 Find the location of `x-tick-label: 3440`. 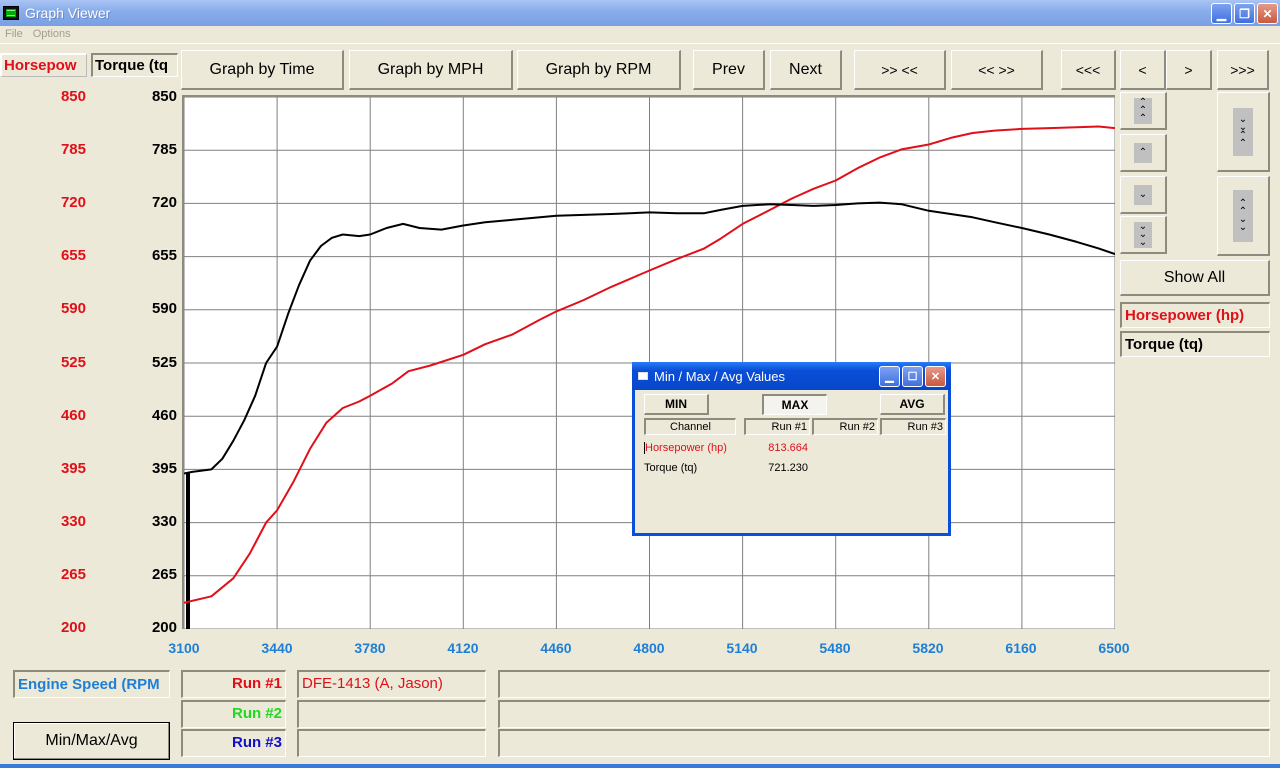

x-tick-label: 3440 is located at coordinates (277, 648).